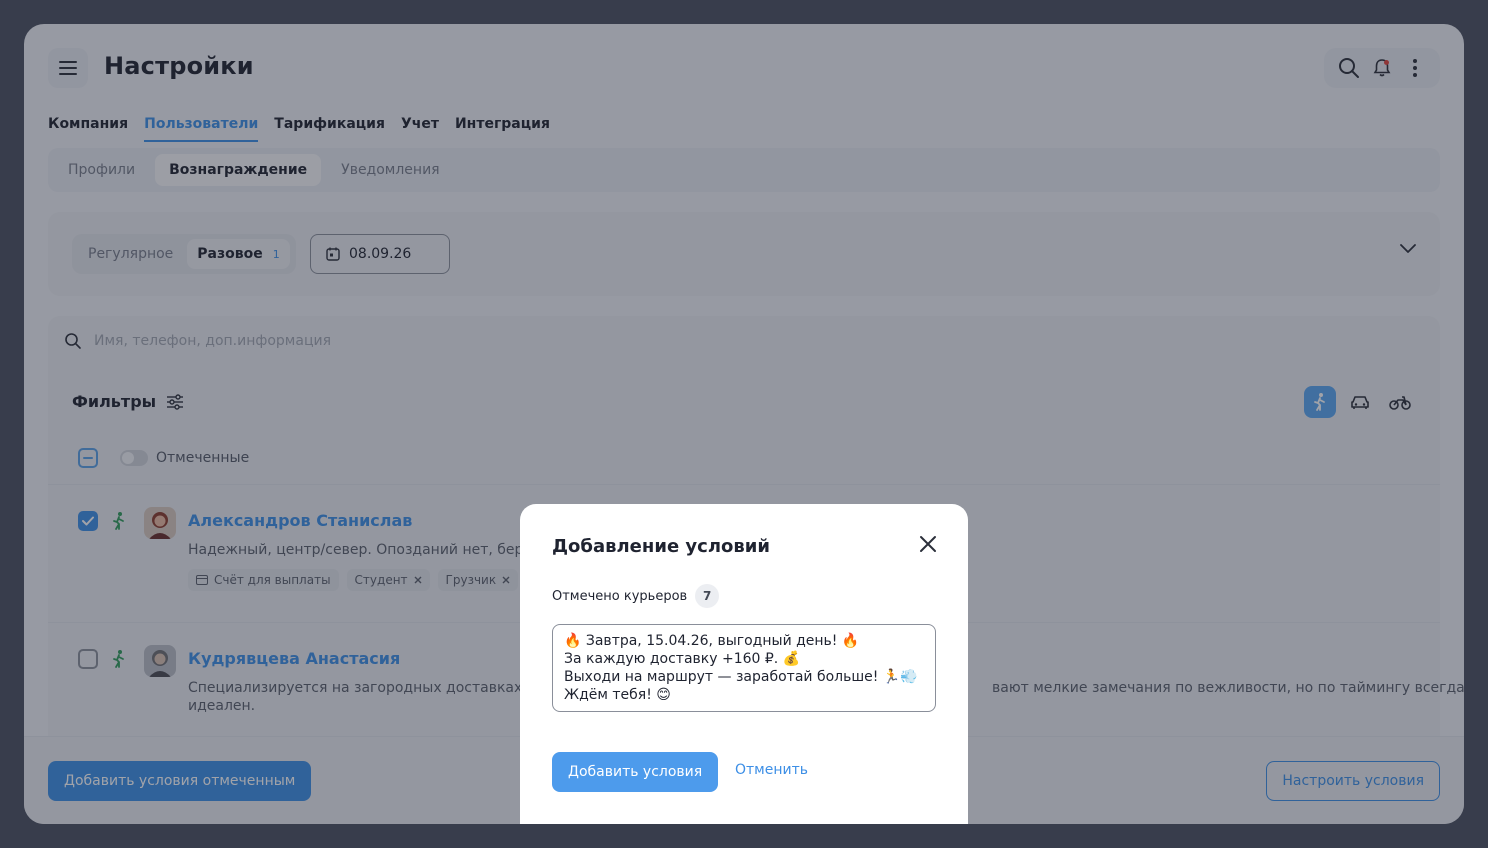 Image resolution: width=1488 pixels, height=848 pixels. I want to click on close-icon, so click(928, 544).